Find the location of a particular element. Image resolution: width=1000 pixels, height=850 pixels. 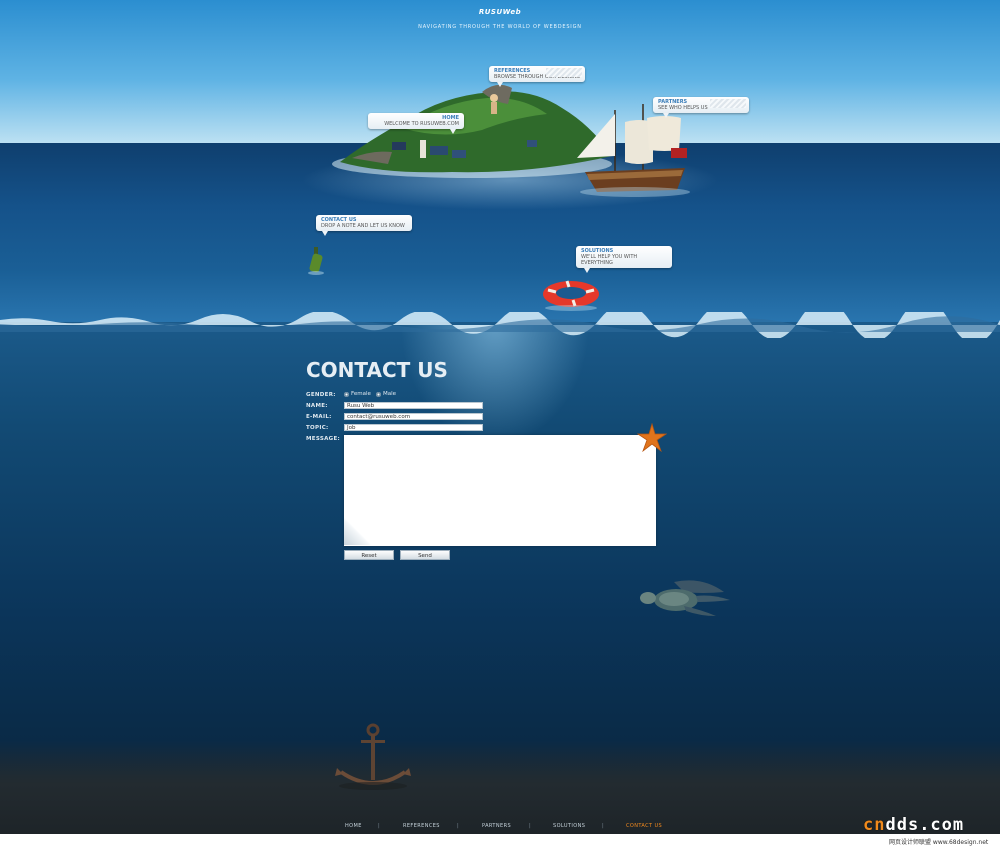

bubble-contact-sub: DROP A NOTE AND LET US KNOW is located at coordinates (363, 226).